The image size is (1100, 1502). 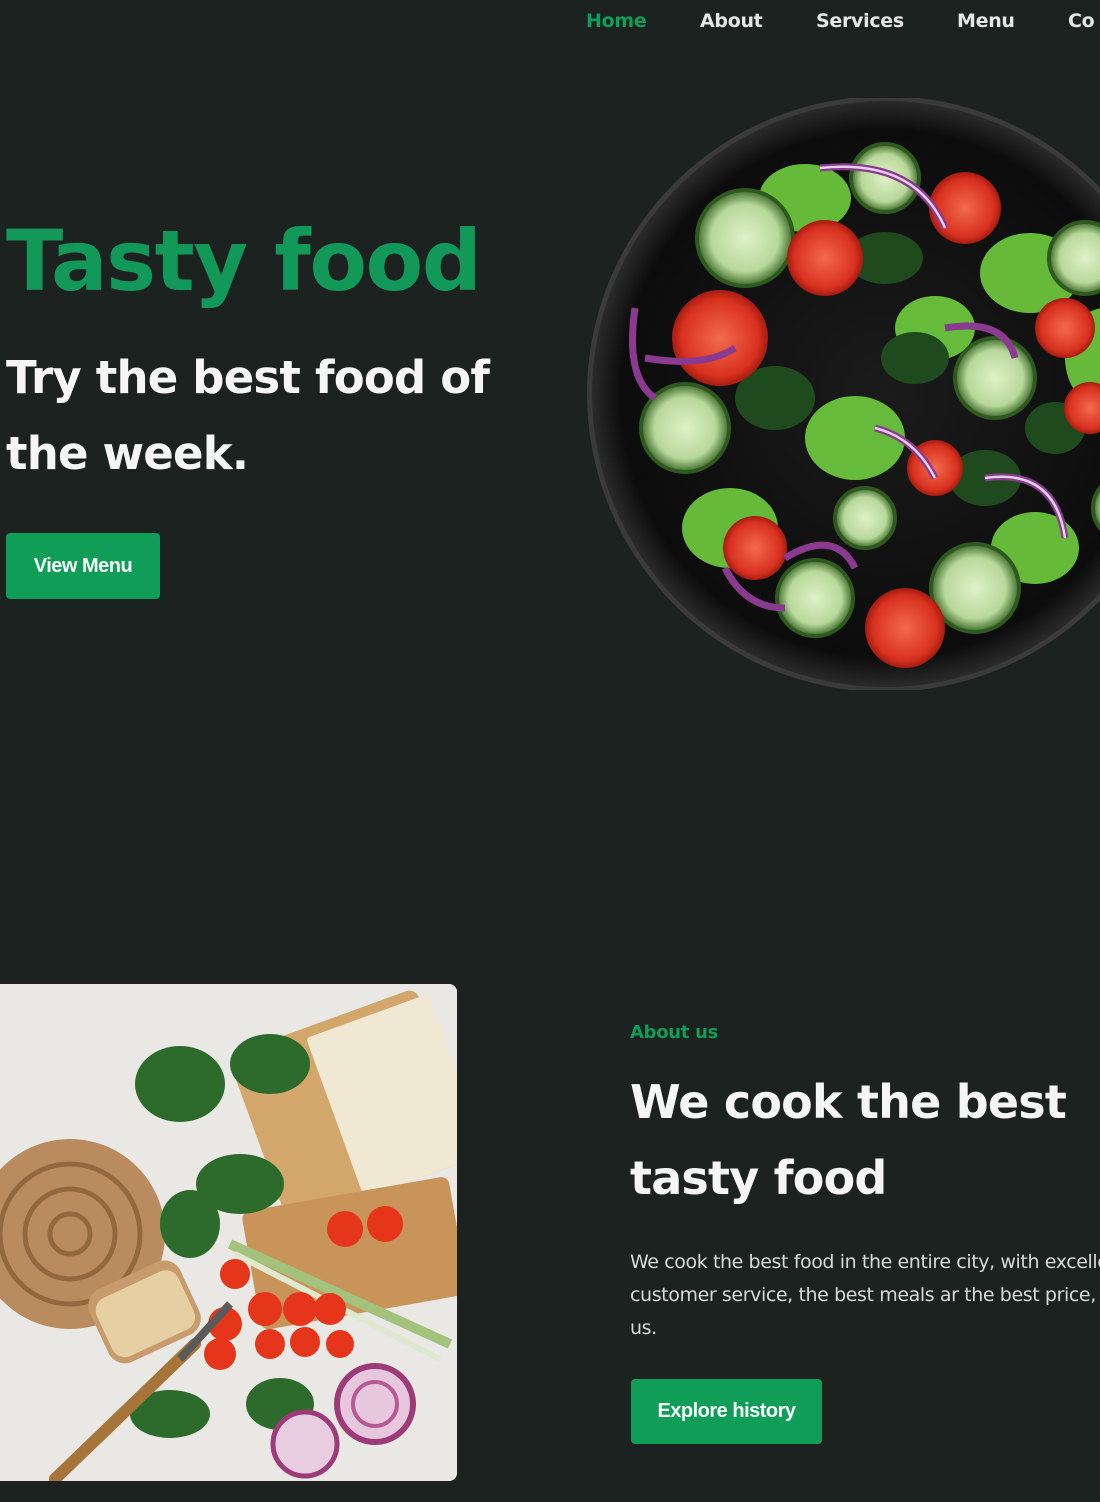 I want to click on hero-title: Tasty food, so click(x=244, y=261).